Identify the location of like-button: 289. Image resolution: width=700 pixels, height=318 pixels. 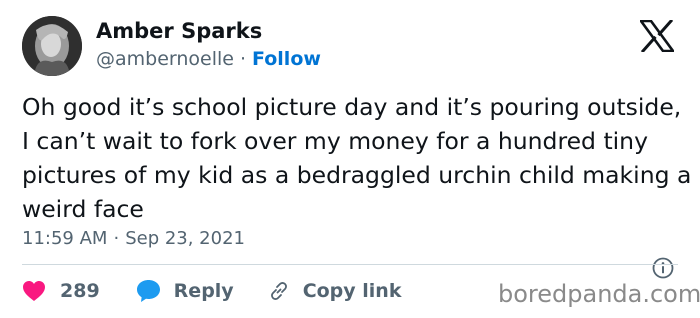
(79, 291).